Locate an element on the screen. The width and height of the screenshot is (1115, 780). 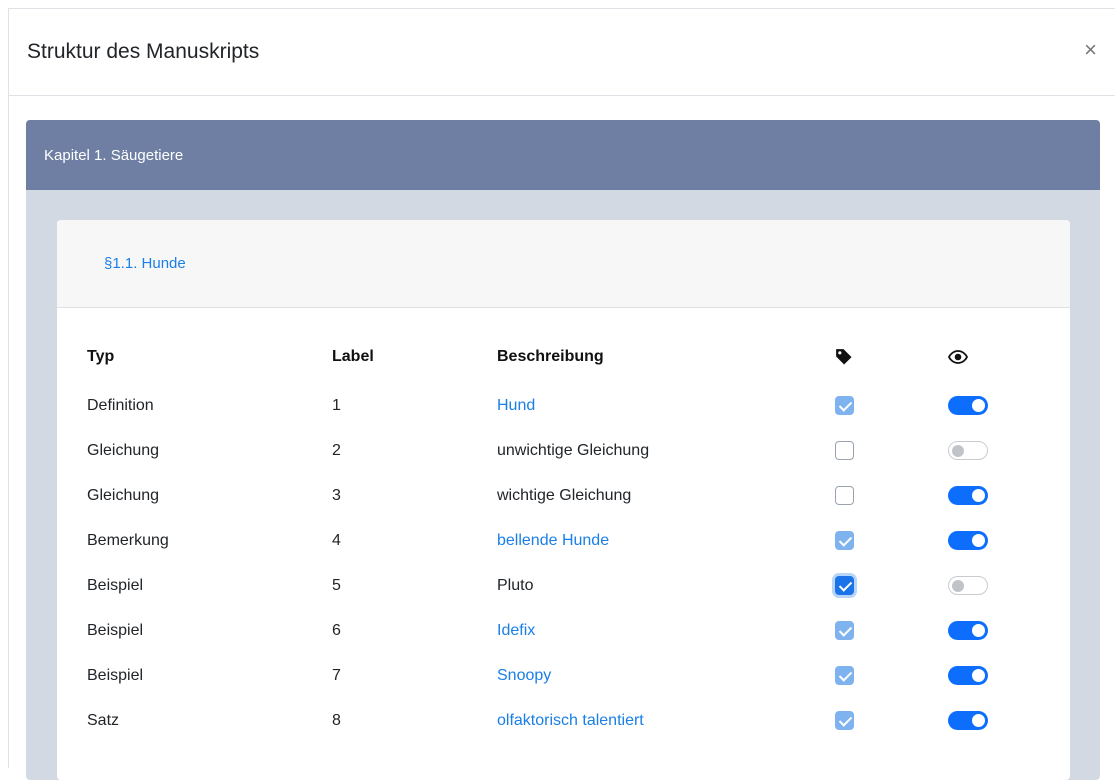
row-beschreibung-cell: Idefix is located at coordinates (666, 630).